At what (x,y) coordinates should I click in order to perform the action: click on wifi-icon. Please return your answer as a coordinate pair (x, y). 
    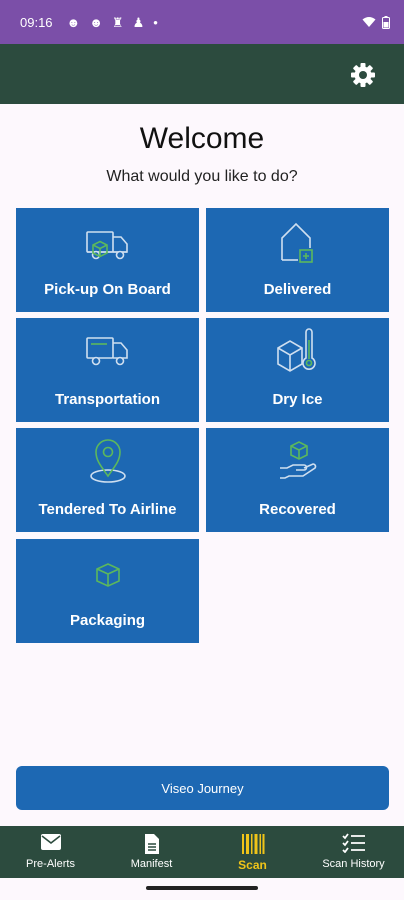
    Looking at the image, I should click on (369, 22).